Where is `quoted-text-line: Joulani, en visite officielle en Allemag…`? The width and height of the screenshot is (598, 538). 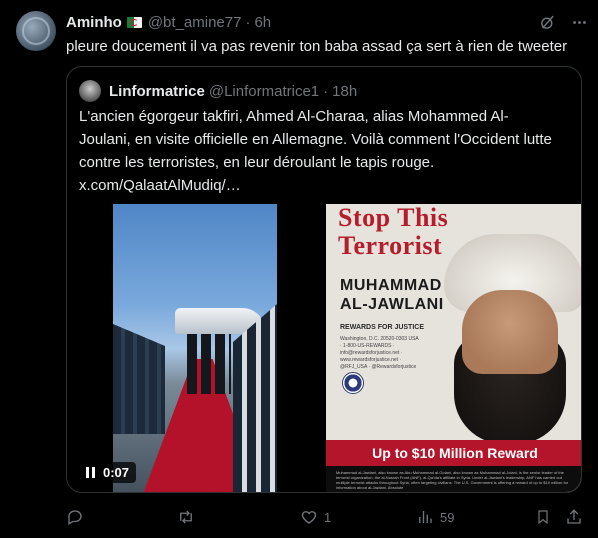 quoted-text-line: Joulani, en visite officielle en Allemag… is located at coordinates (315, 139).